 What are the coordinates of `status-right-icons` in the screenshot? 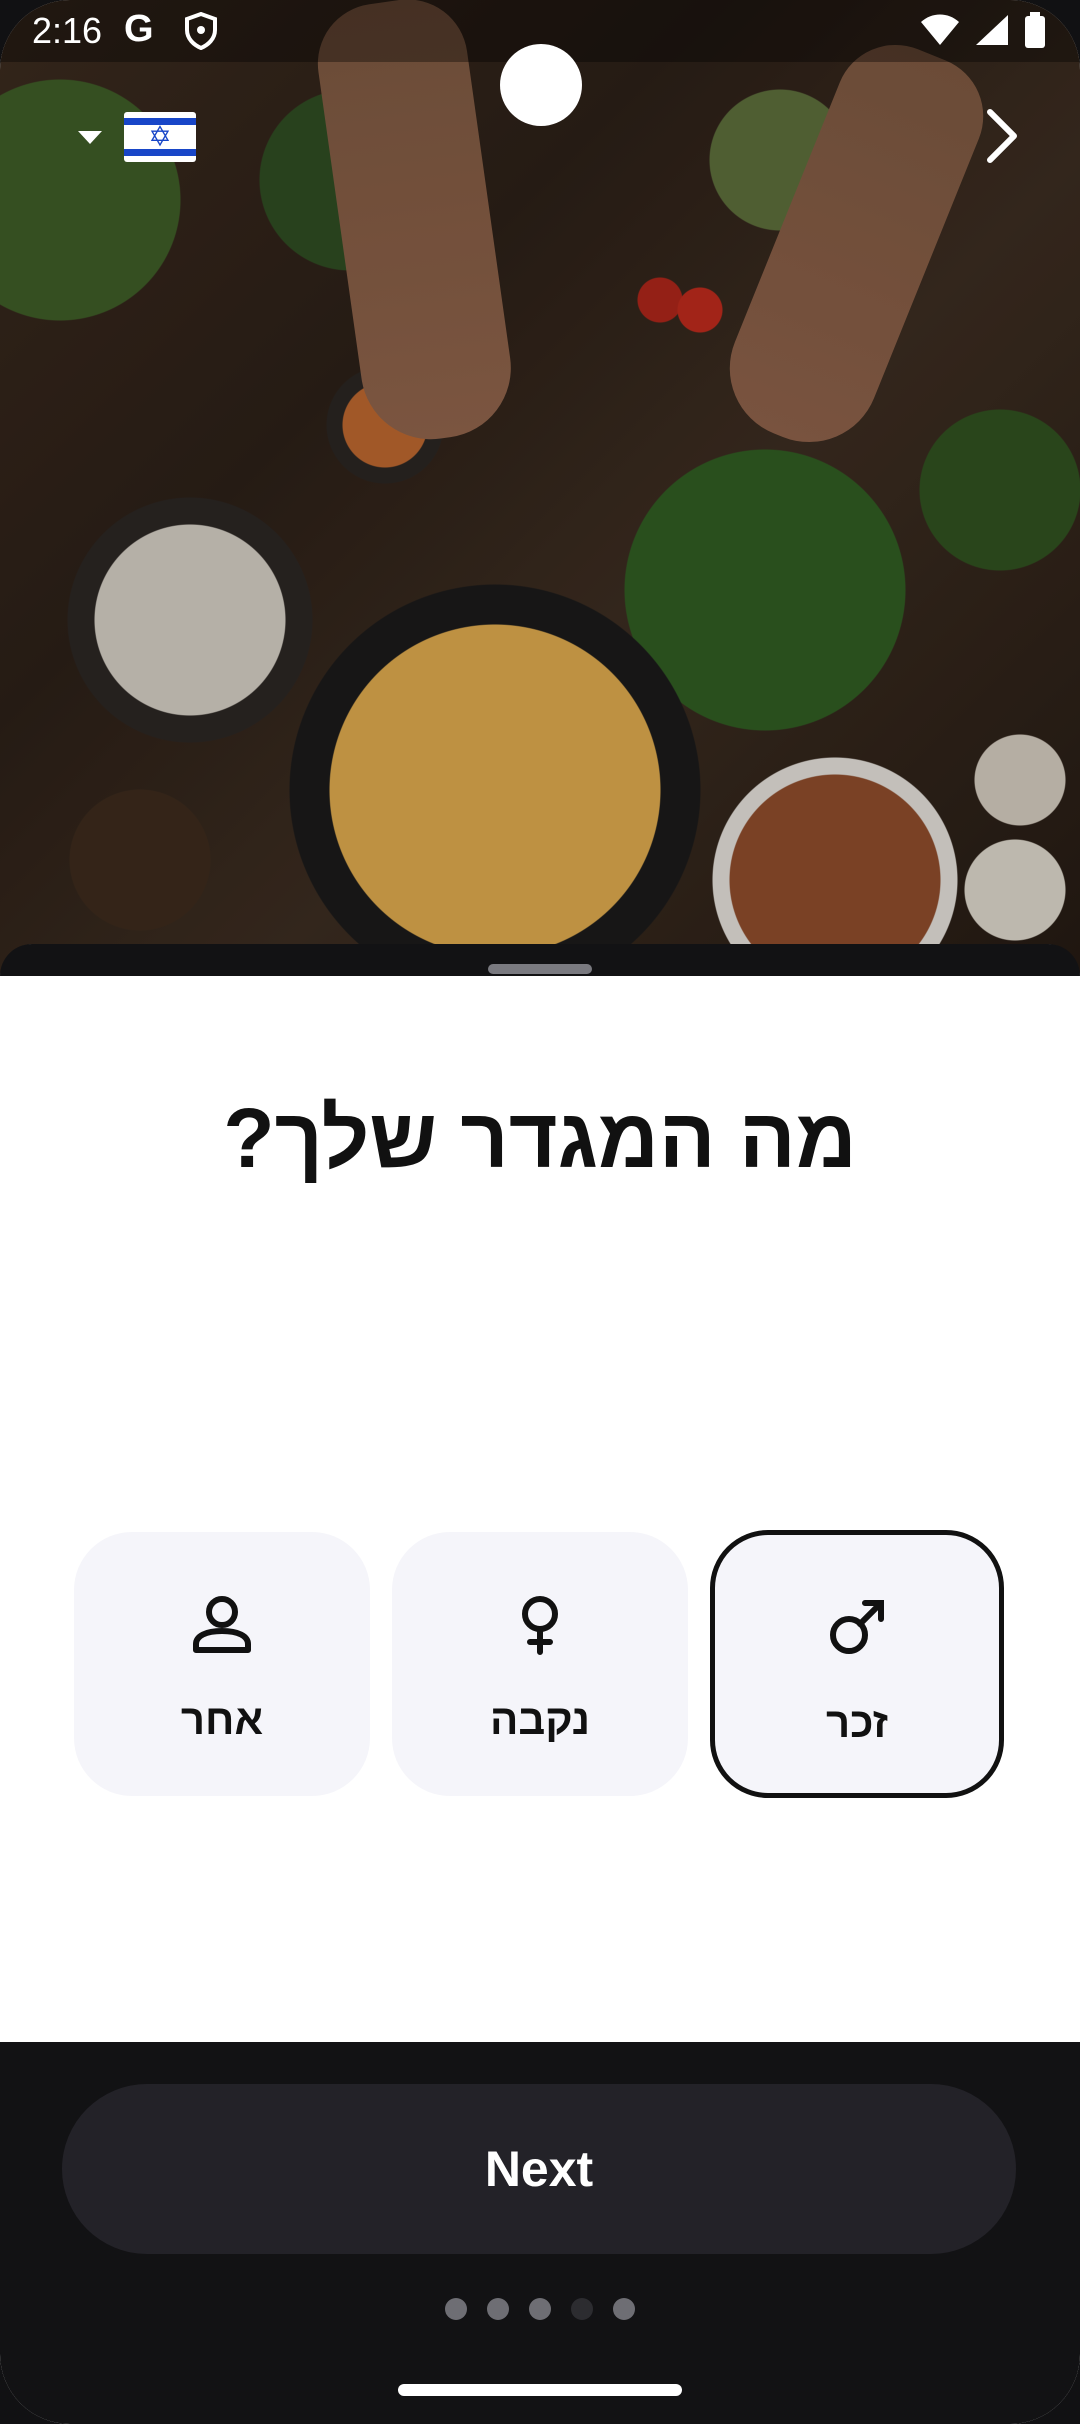 It's located at (983, 32).